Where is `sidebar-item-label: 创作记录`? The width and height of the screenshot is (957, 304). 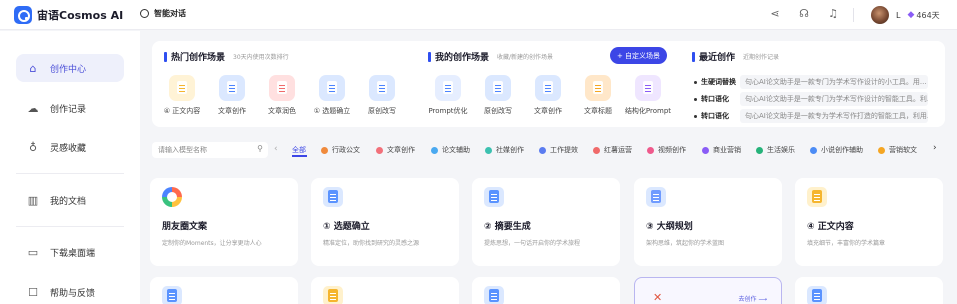
sidebar-item-label: 创作记录 is located at coordinates (68, 109).